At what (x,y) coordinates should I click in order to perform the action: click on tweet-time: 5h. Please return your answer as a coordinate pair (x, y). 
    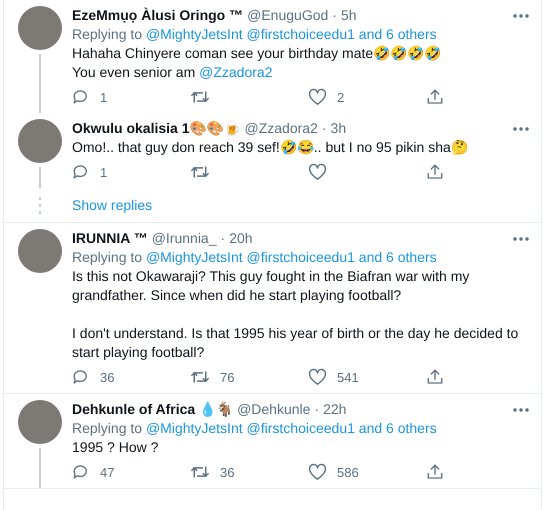
    Looking at the image, I should click on (348, 15).